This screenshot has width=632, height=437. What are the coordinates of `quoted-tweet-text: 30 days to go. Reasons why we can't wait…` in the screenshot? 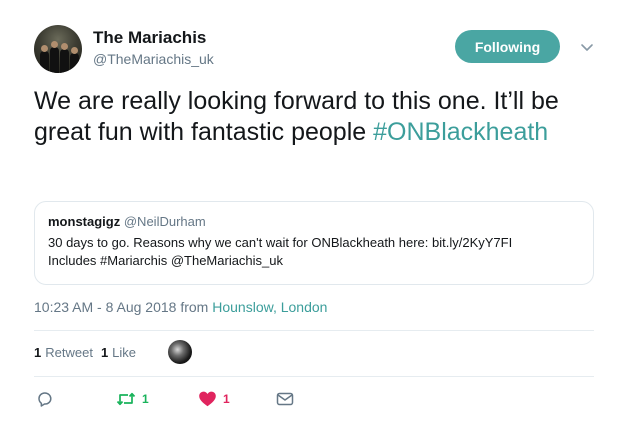 It's located at (314, 252).